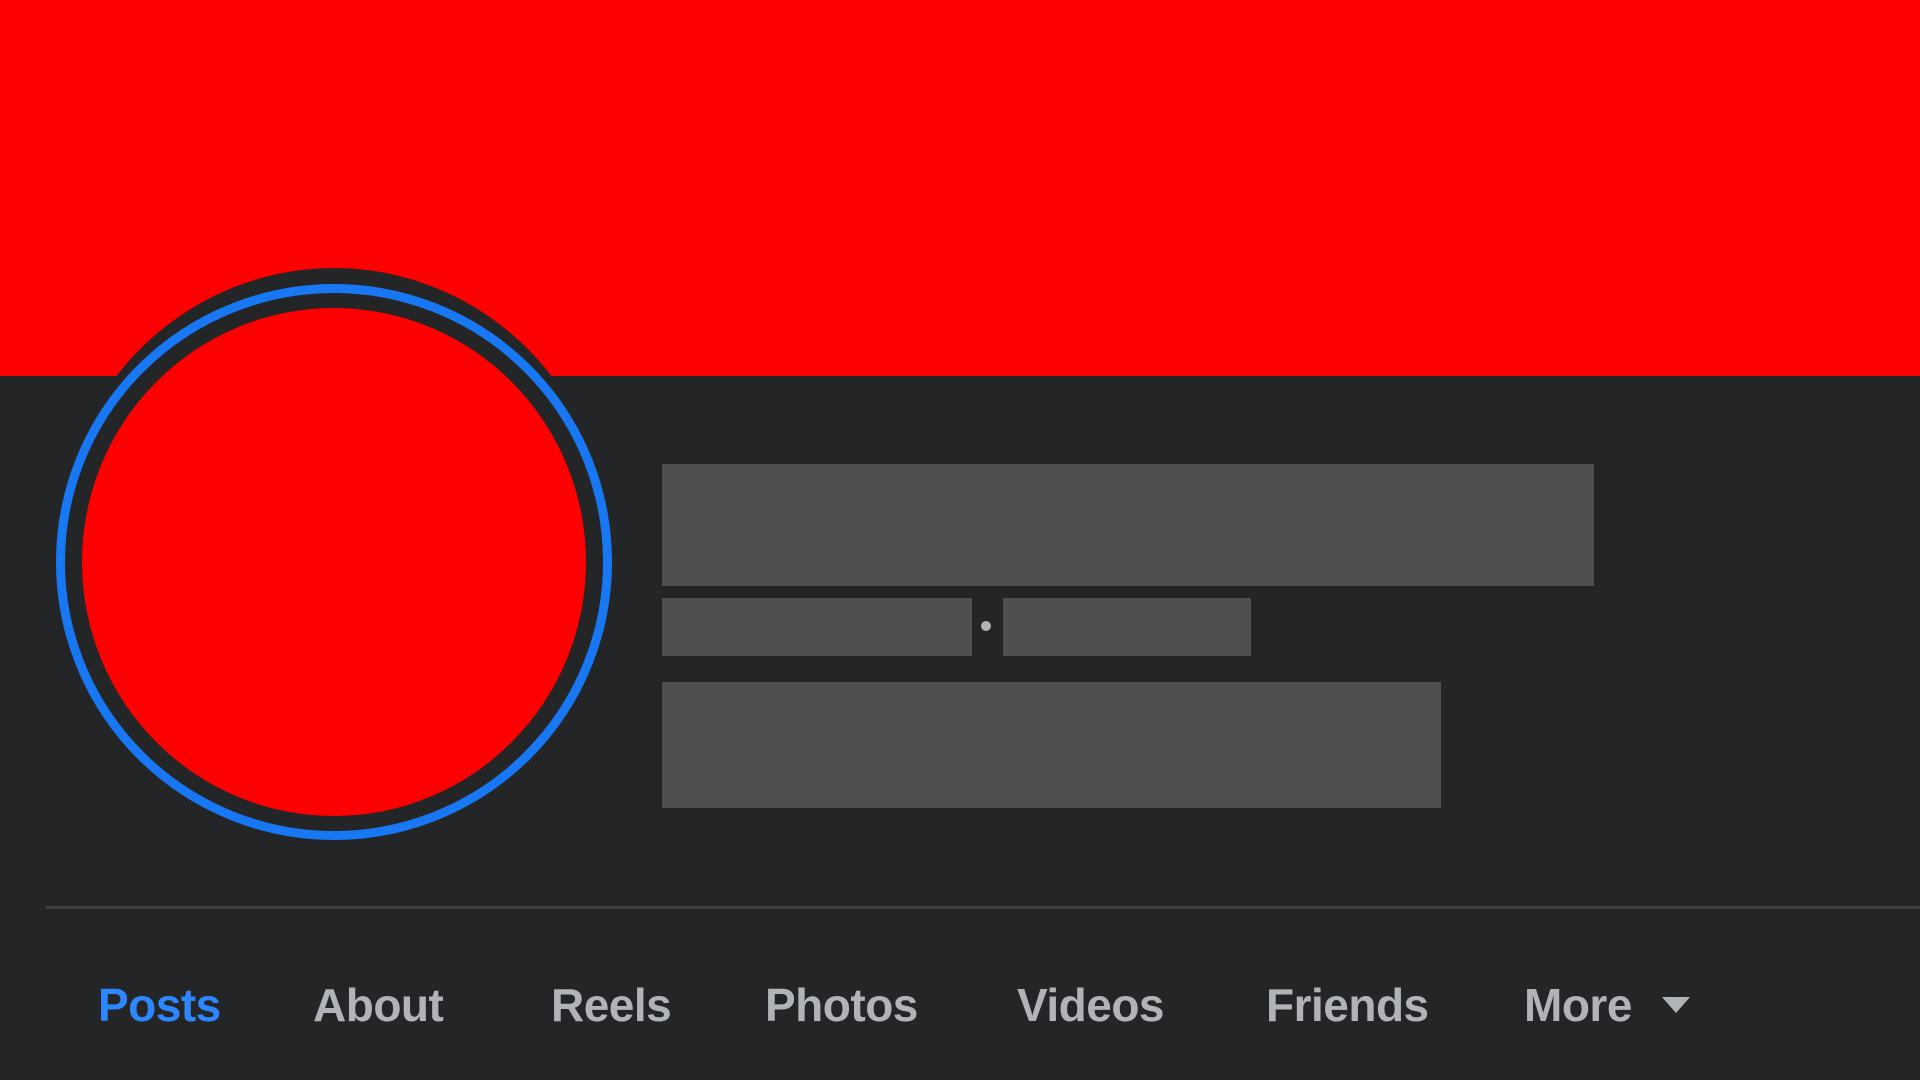 This screenshot has width=1920, height=1080. I want to click on profile-divider, so click(983, 907).